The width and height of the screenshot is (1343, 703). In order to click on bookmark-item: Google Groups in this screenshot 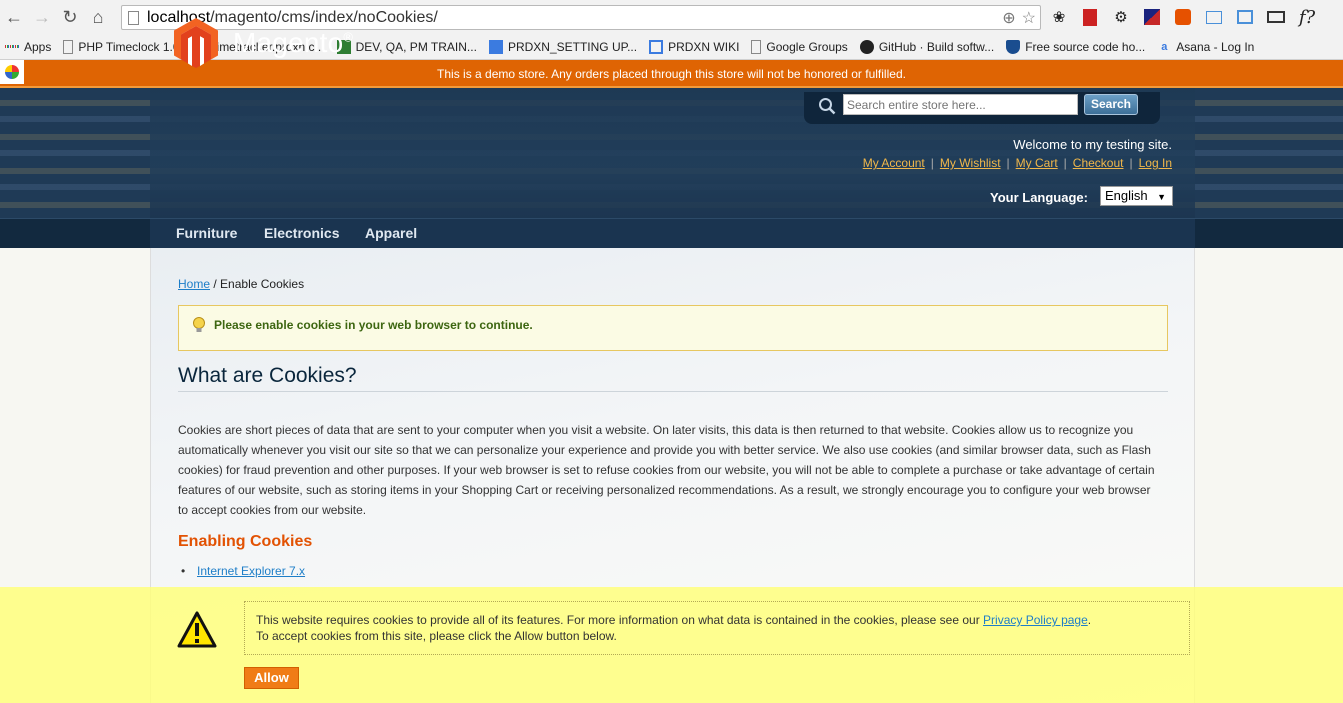, I will do `click(799, 46)`.